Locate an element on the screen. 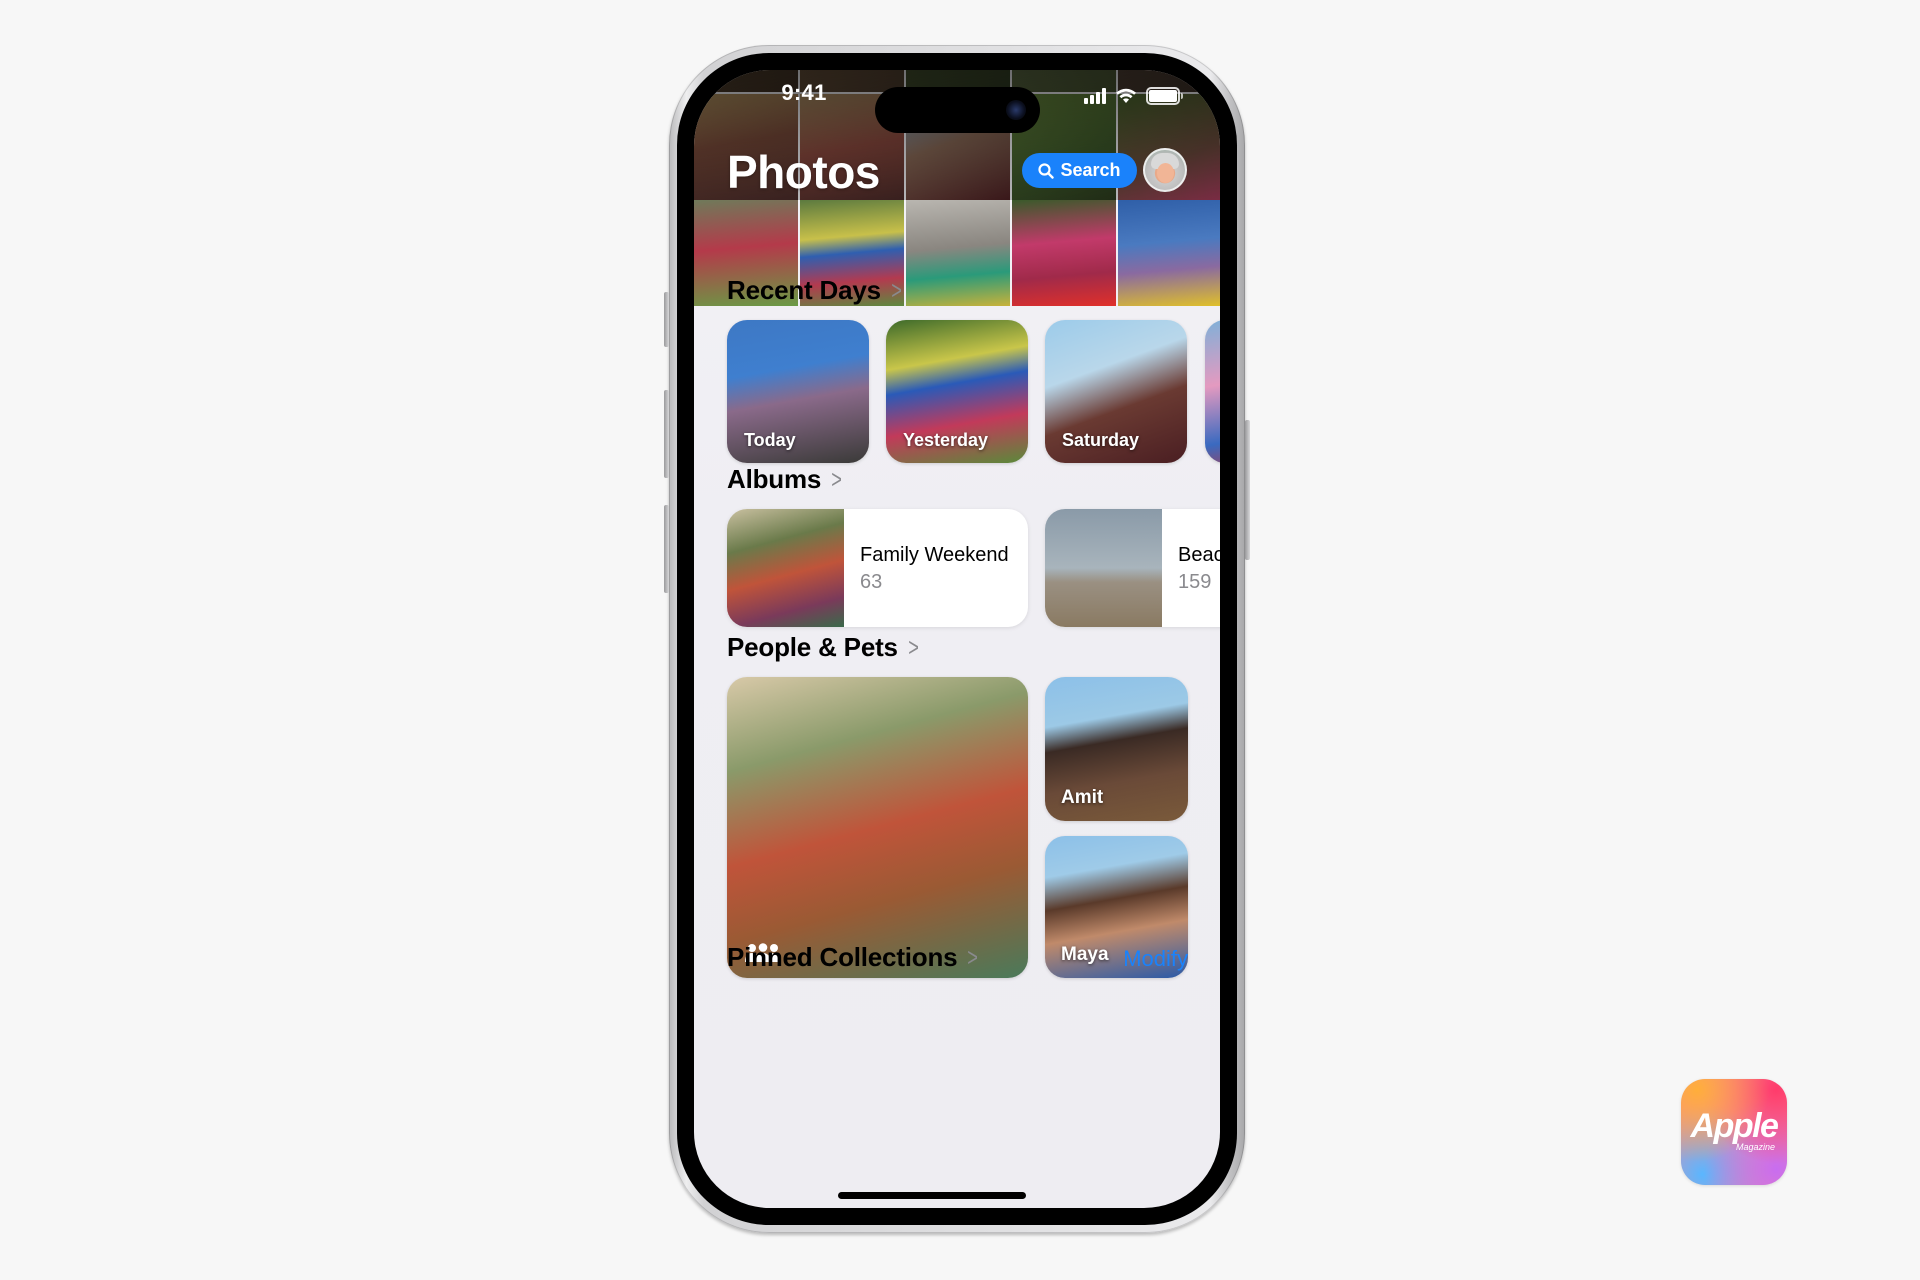  dynamic-island is located at coordinates (957, 110).